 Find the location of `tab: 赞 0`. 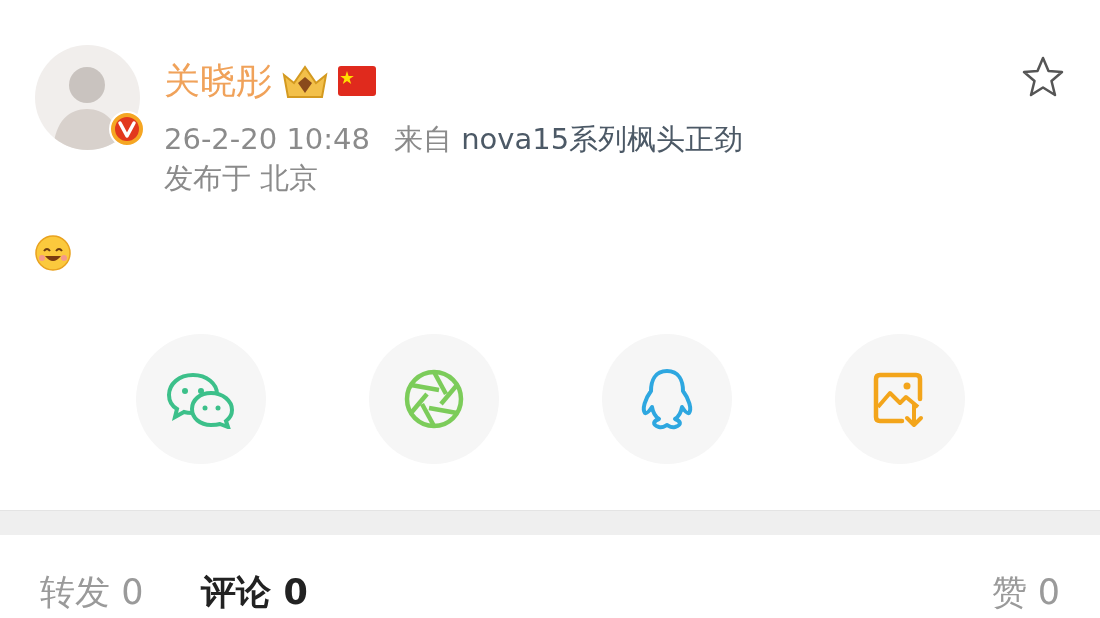

tab: 赞 0 is located at coordinates (1025, 592).